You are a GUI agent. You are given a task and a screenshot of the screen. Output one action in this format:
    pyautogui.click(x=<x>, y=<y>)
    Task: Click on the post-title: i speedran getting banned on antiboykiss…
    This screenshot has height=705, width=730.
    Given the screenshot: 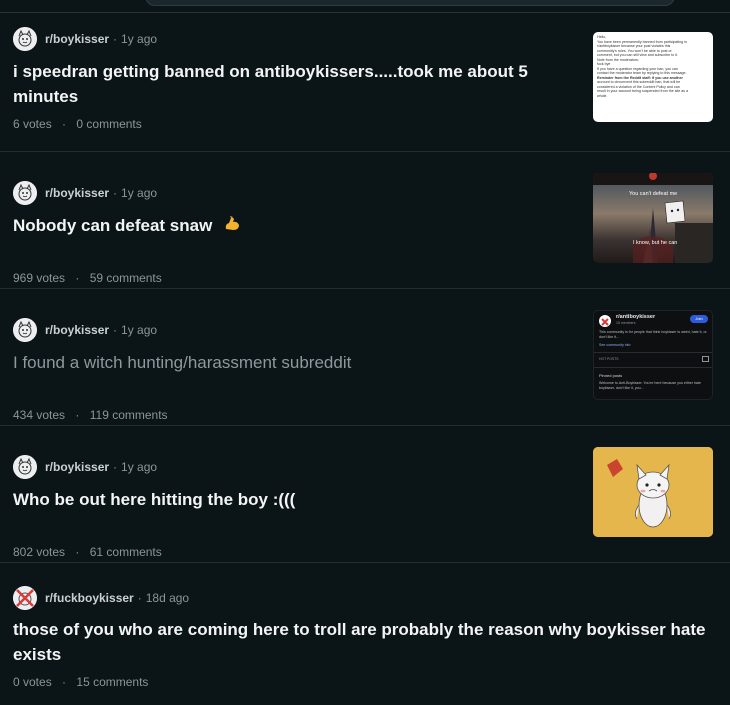 What is the action you would take?
    pyautogui.click(x=293, y=84)
    